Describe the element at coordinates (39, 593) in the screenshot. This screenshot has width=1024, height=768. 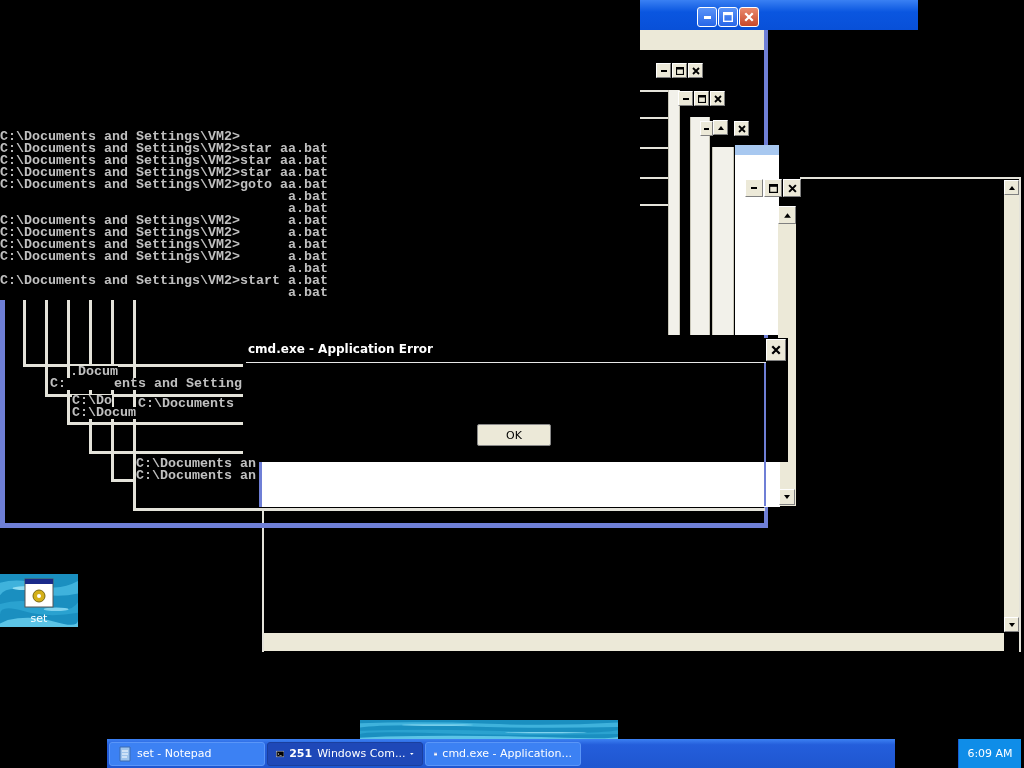
I see `program-icon` at that location.